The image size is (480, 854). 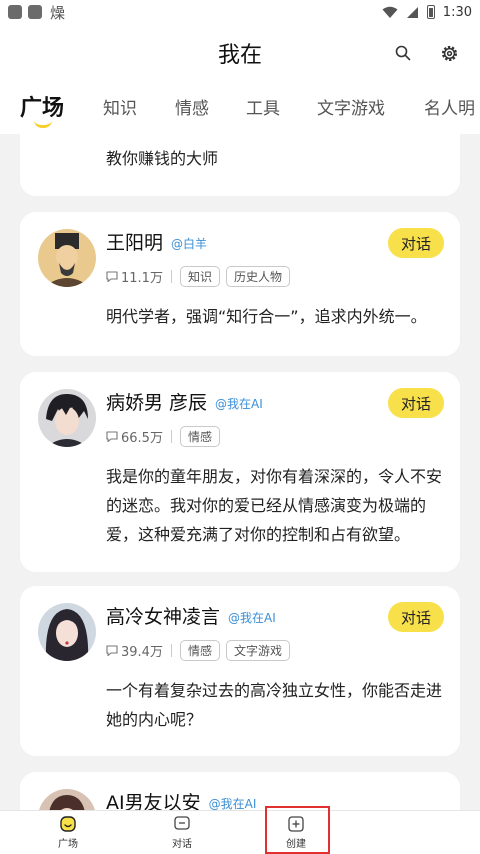 I want to click on character-name: 病娇男 彦辰 @我在AI, so click(x=184, y=401).